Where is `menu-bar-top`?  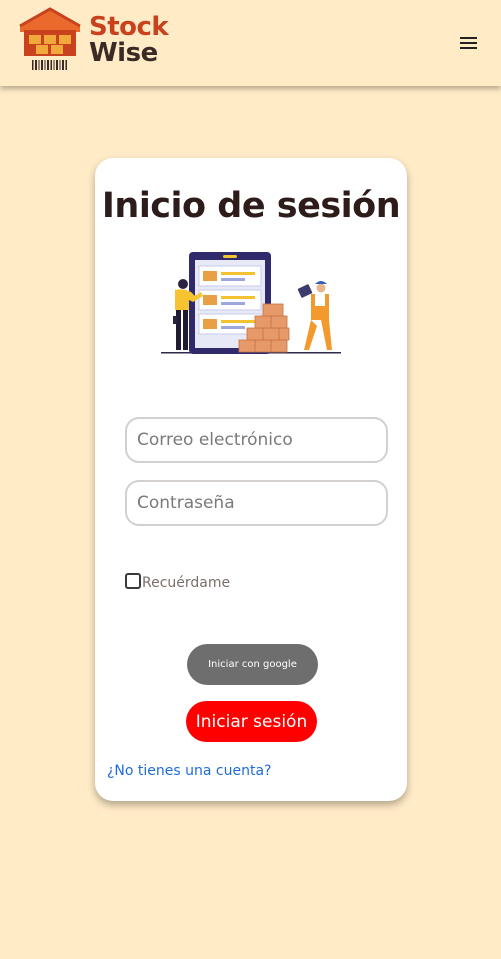 menu-bar-top is located at coordinates (468, 38).